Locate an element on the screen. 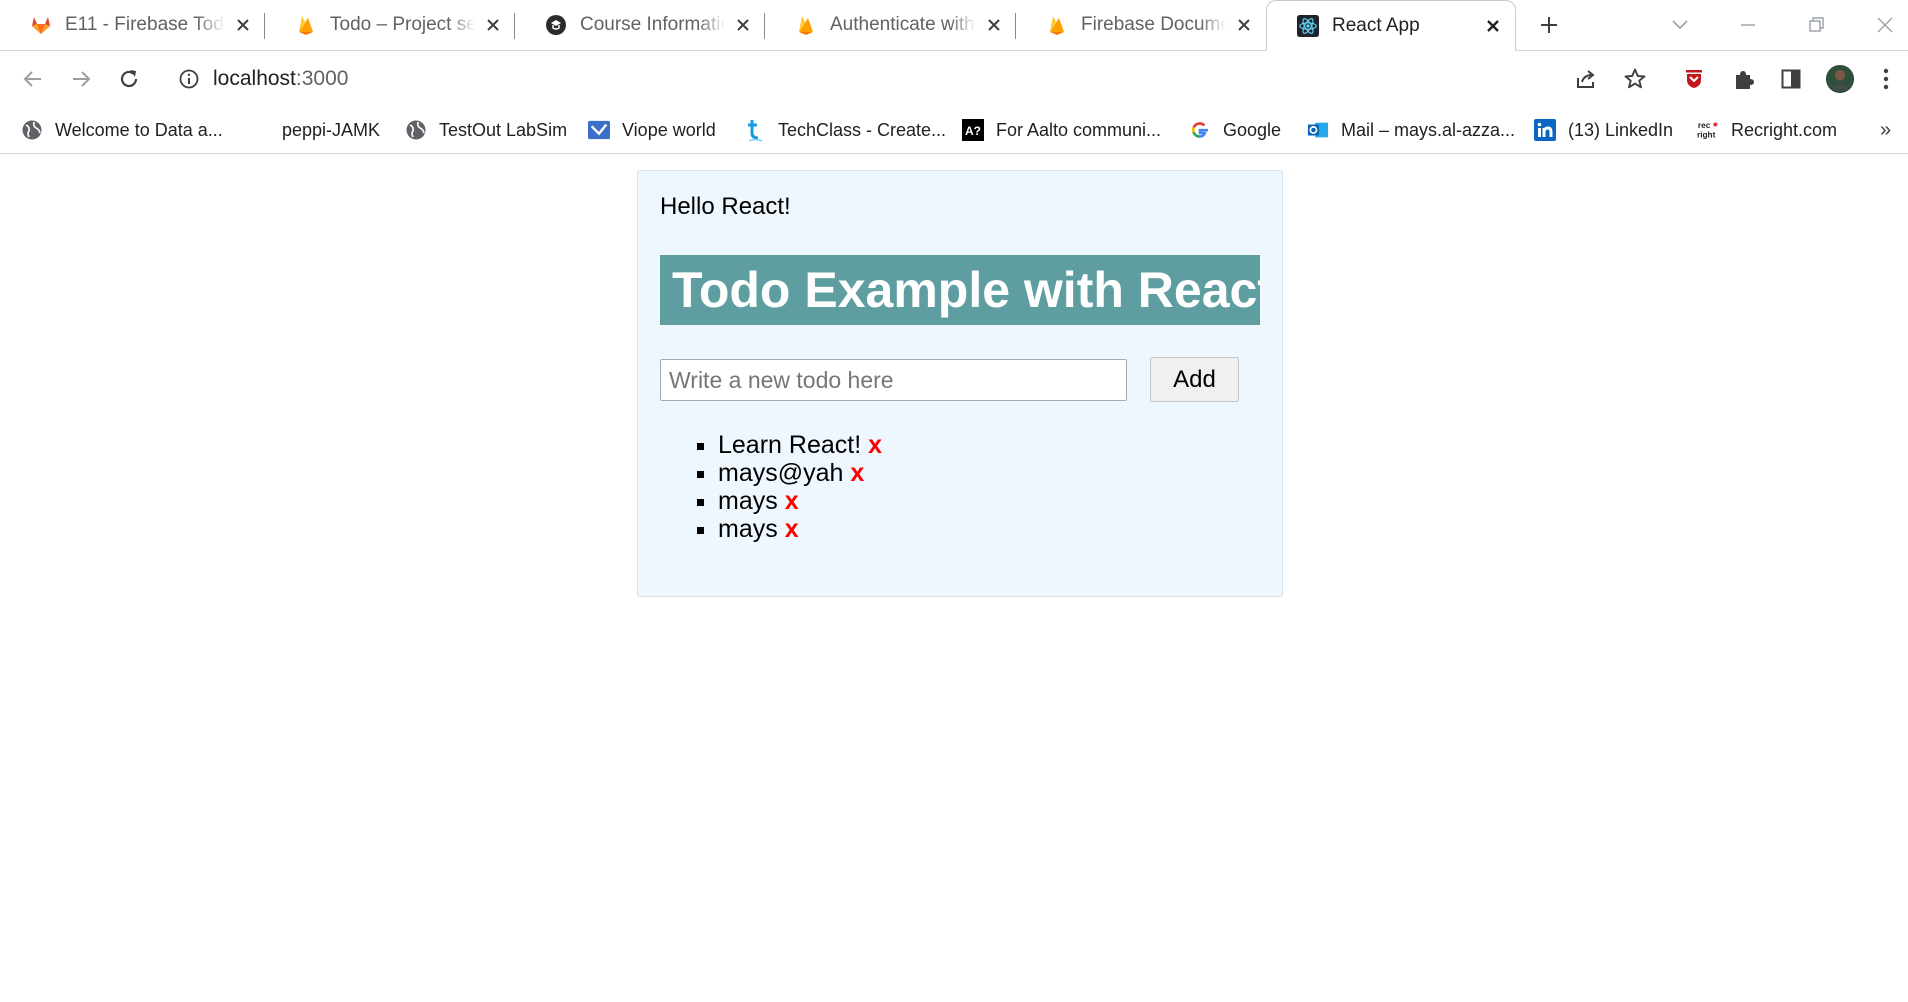 The width and height of the screenshot is (1908, 1002). svg-text: rec is located at coordinates (1704, 125).